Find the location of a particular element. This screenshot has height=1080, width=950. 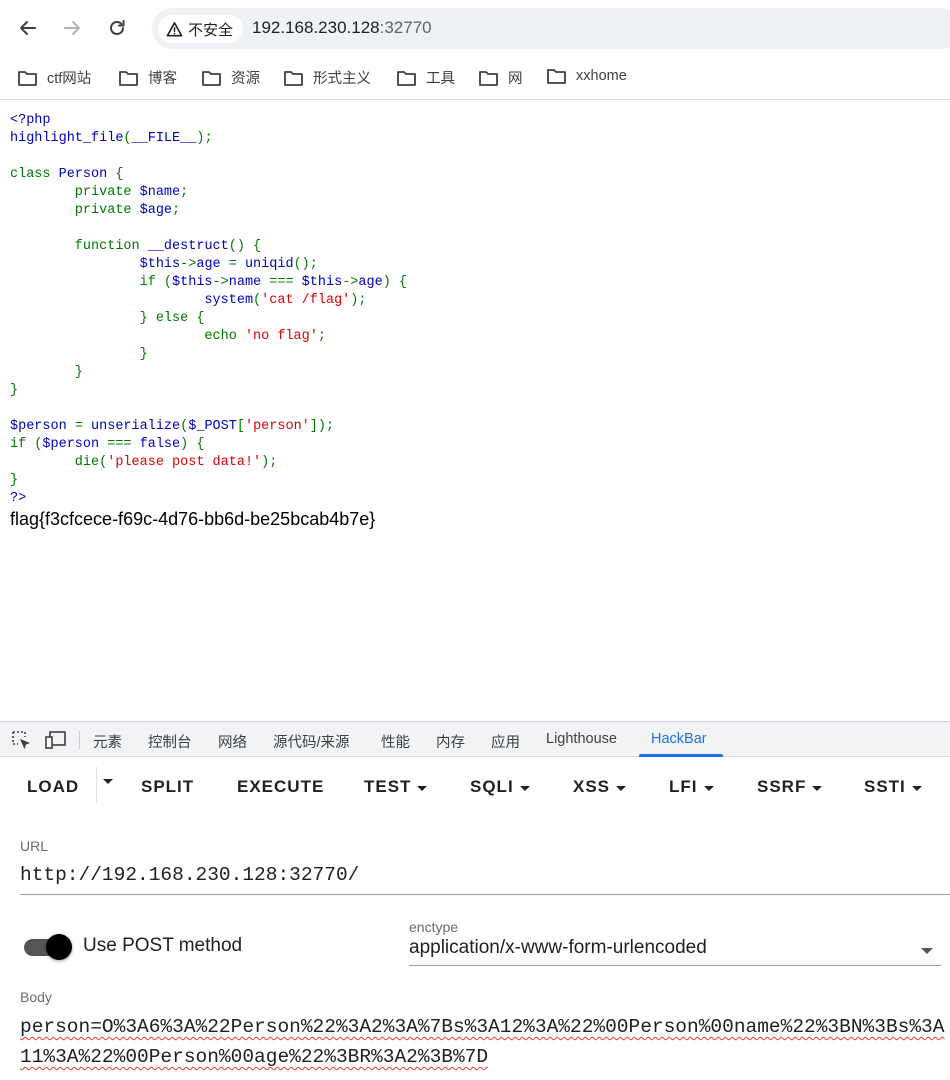

arrow-right-icon is located at coordinates (72, 28).